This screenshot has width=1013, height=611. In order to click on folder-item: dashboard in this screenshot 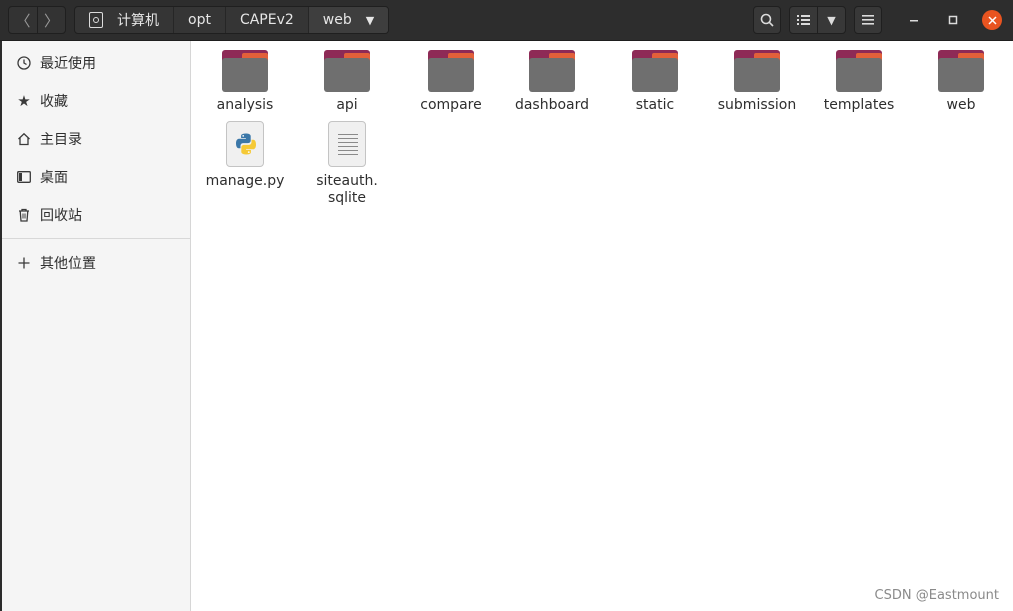, I will do `click(552, 77)`.